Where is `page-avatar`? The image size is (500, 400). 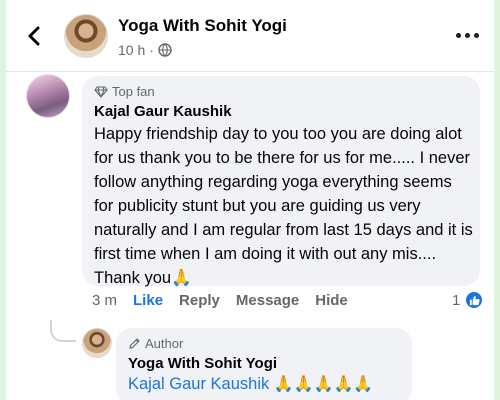 page-avatar is located at coordinates (86, 36).